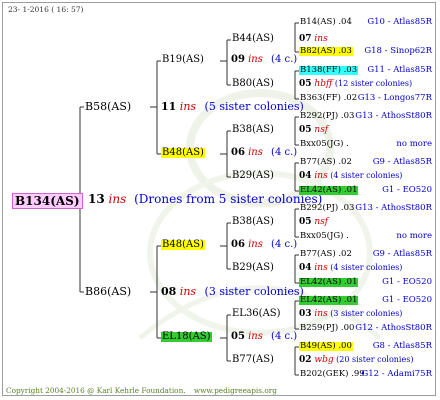 The width and height of the screenshot is (440, 400). I want to click on ancestor-queen: B259(PJ) .00, so click(327, 328).